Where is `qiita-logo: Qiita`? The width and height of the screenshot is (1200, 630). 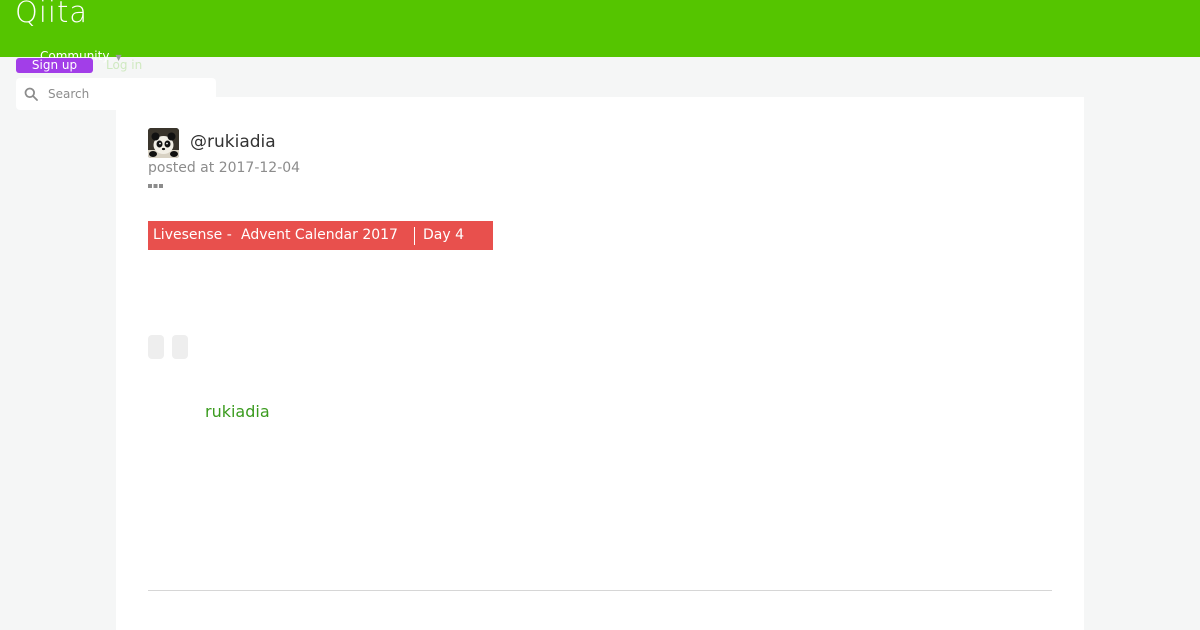
qiita-logo: Qiita is located at coordinates (51, 15).